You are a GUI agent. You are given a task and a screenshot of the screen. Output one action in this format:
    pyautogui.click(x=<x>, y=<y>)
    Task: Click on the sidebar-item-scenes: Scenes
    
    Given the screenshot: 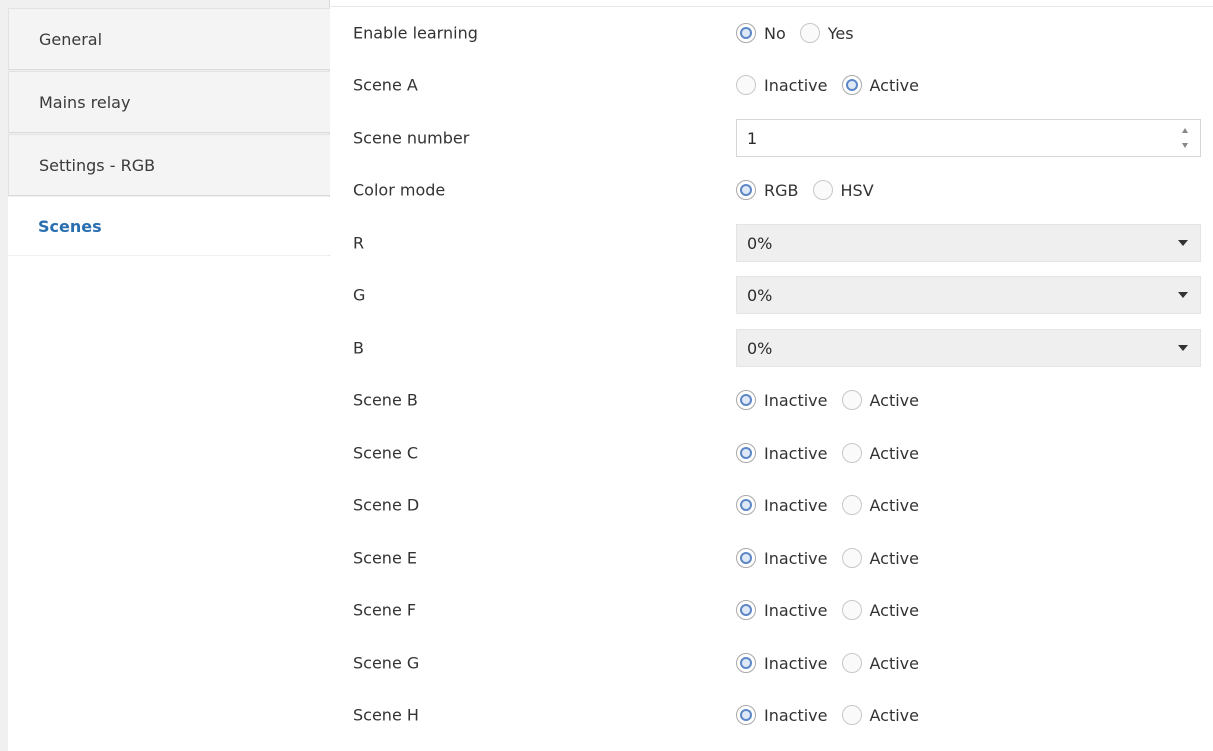 What is the action you would take?
    pyautogui.click(x=169, y=226)
    